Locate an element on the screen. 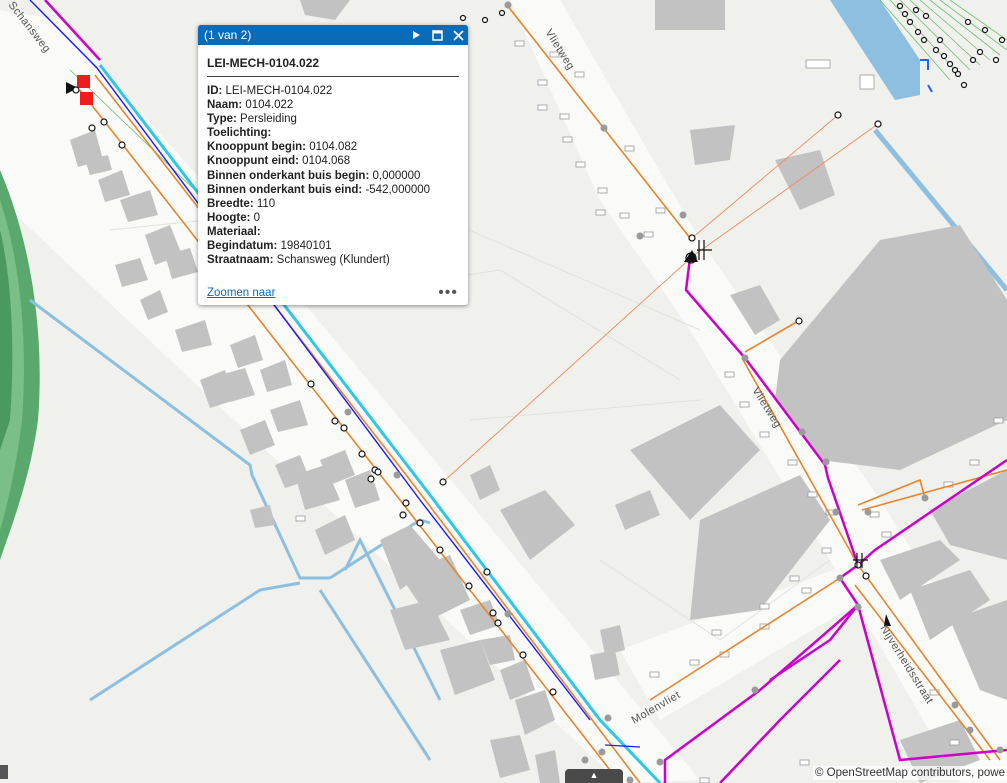 The image size is (1007, 783). attribute-row: Naam: 0104.022 is located at coordinates (333, 105).